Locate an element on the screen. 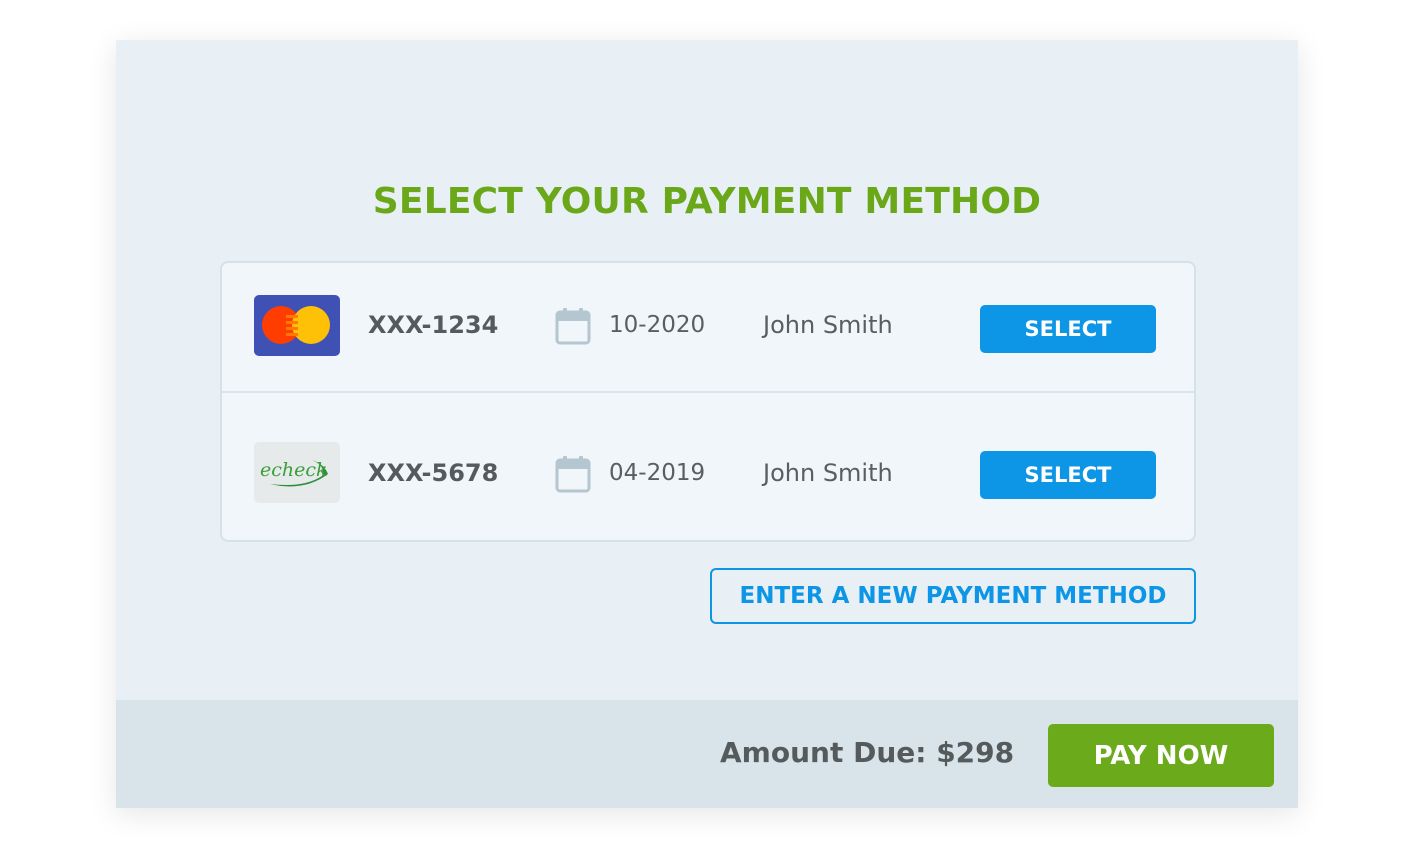 The image size is (1412, 848). new-payment-method-button: ENTER A NEW PAYMENT METHOD is located at coordinates (953, 596).